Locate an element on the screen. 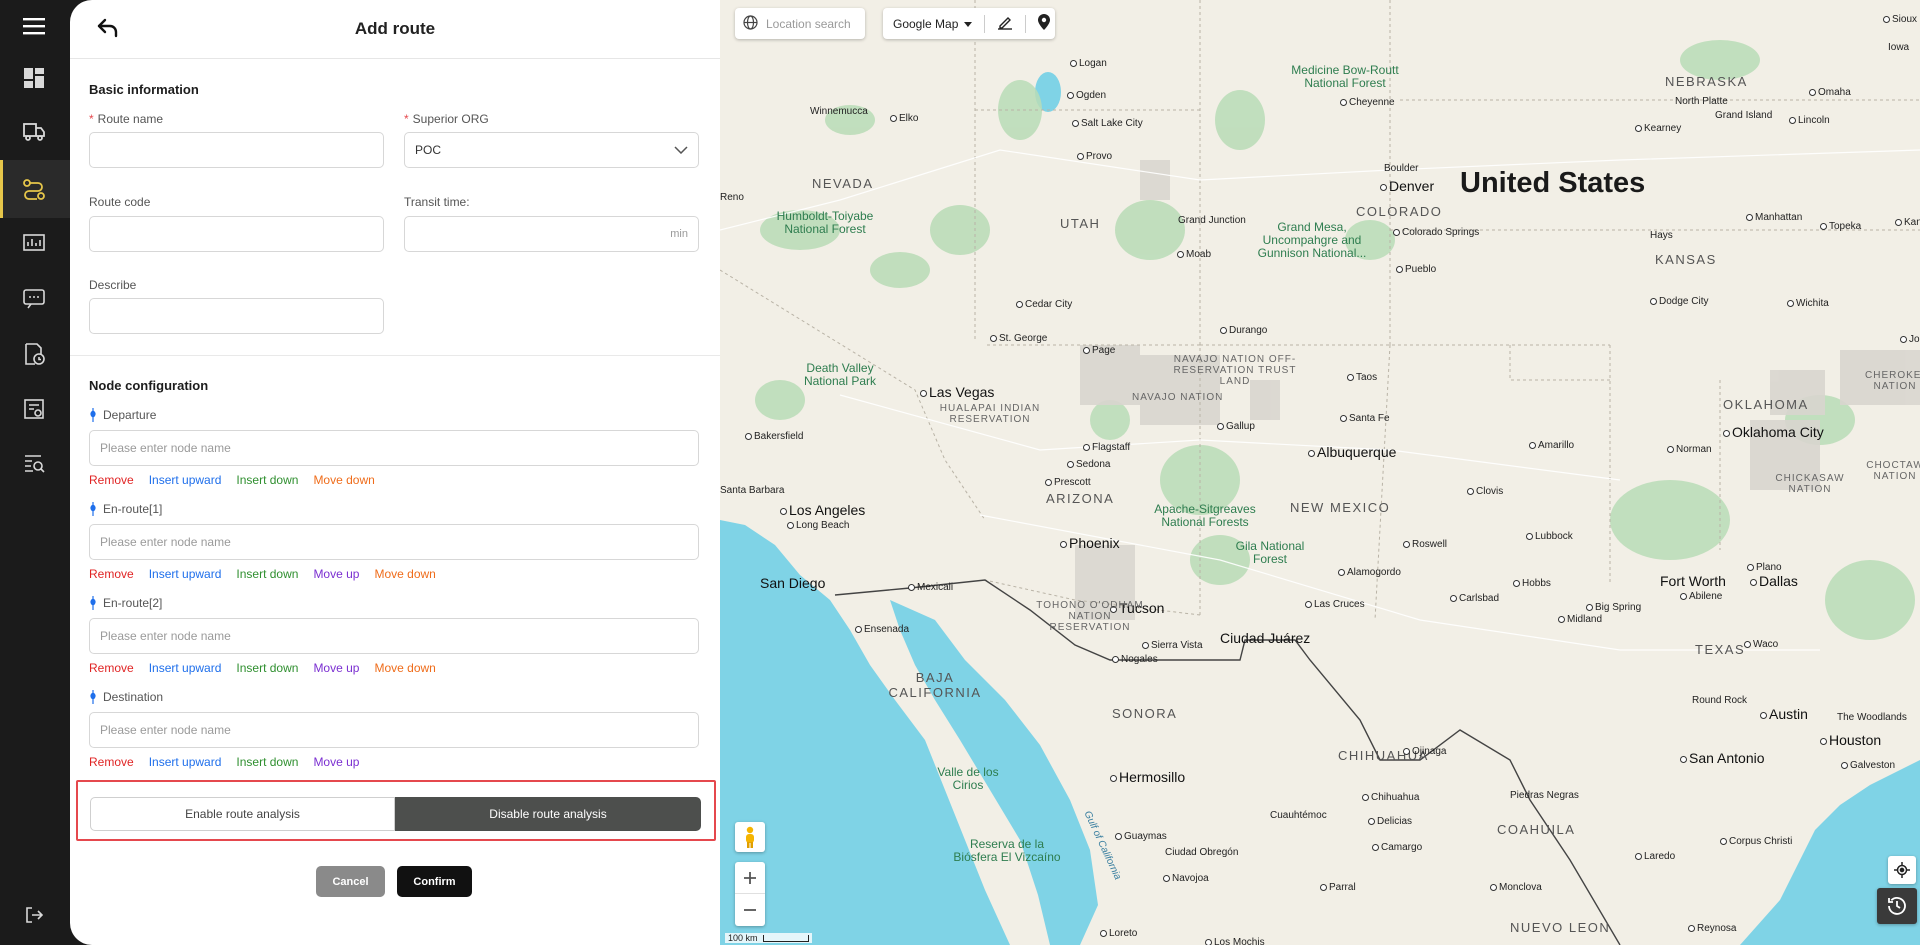 This screenshot has height=945, width=1920. map-city-label: Dodge City is located at coordinates (1679, 301).